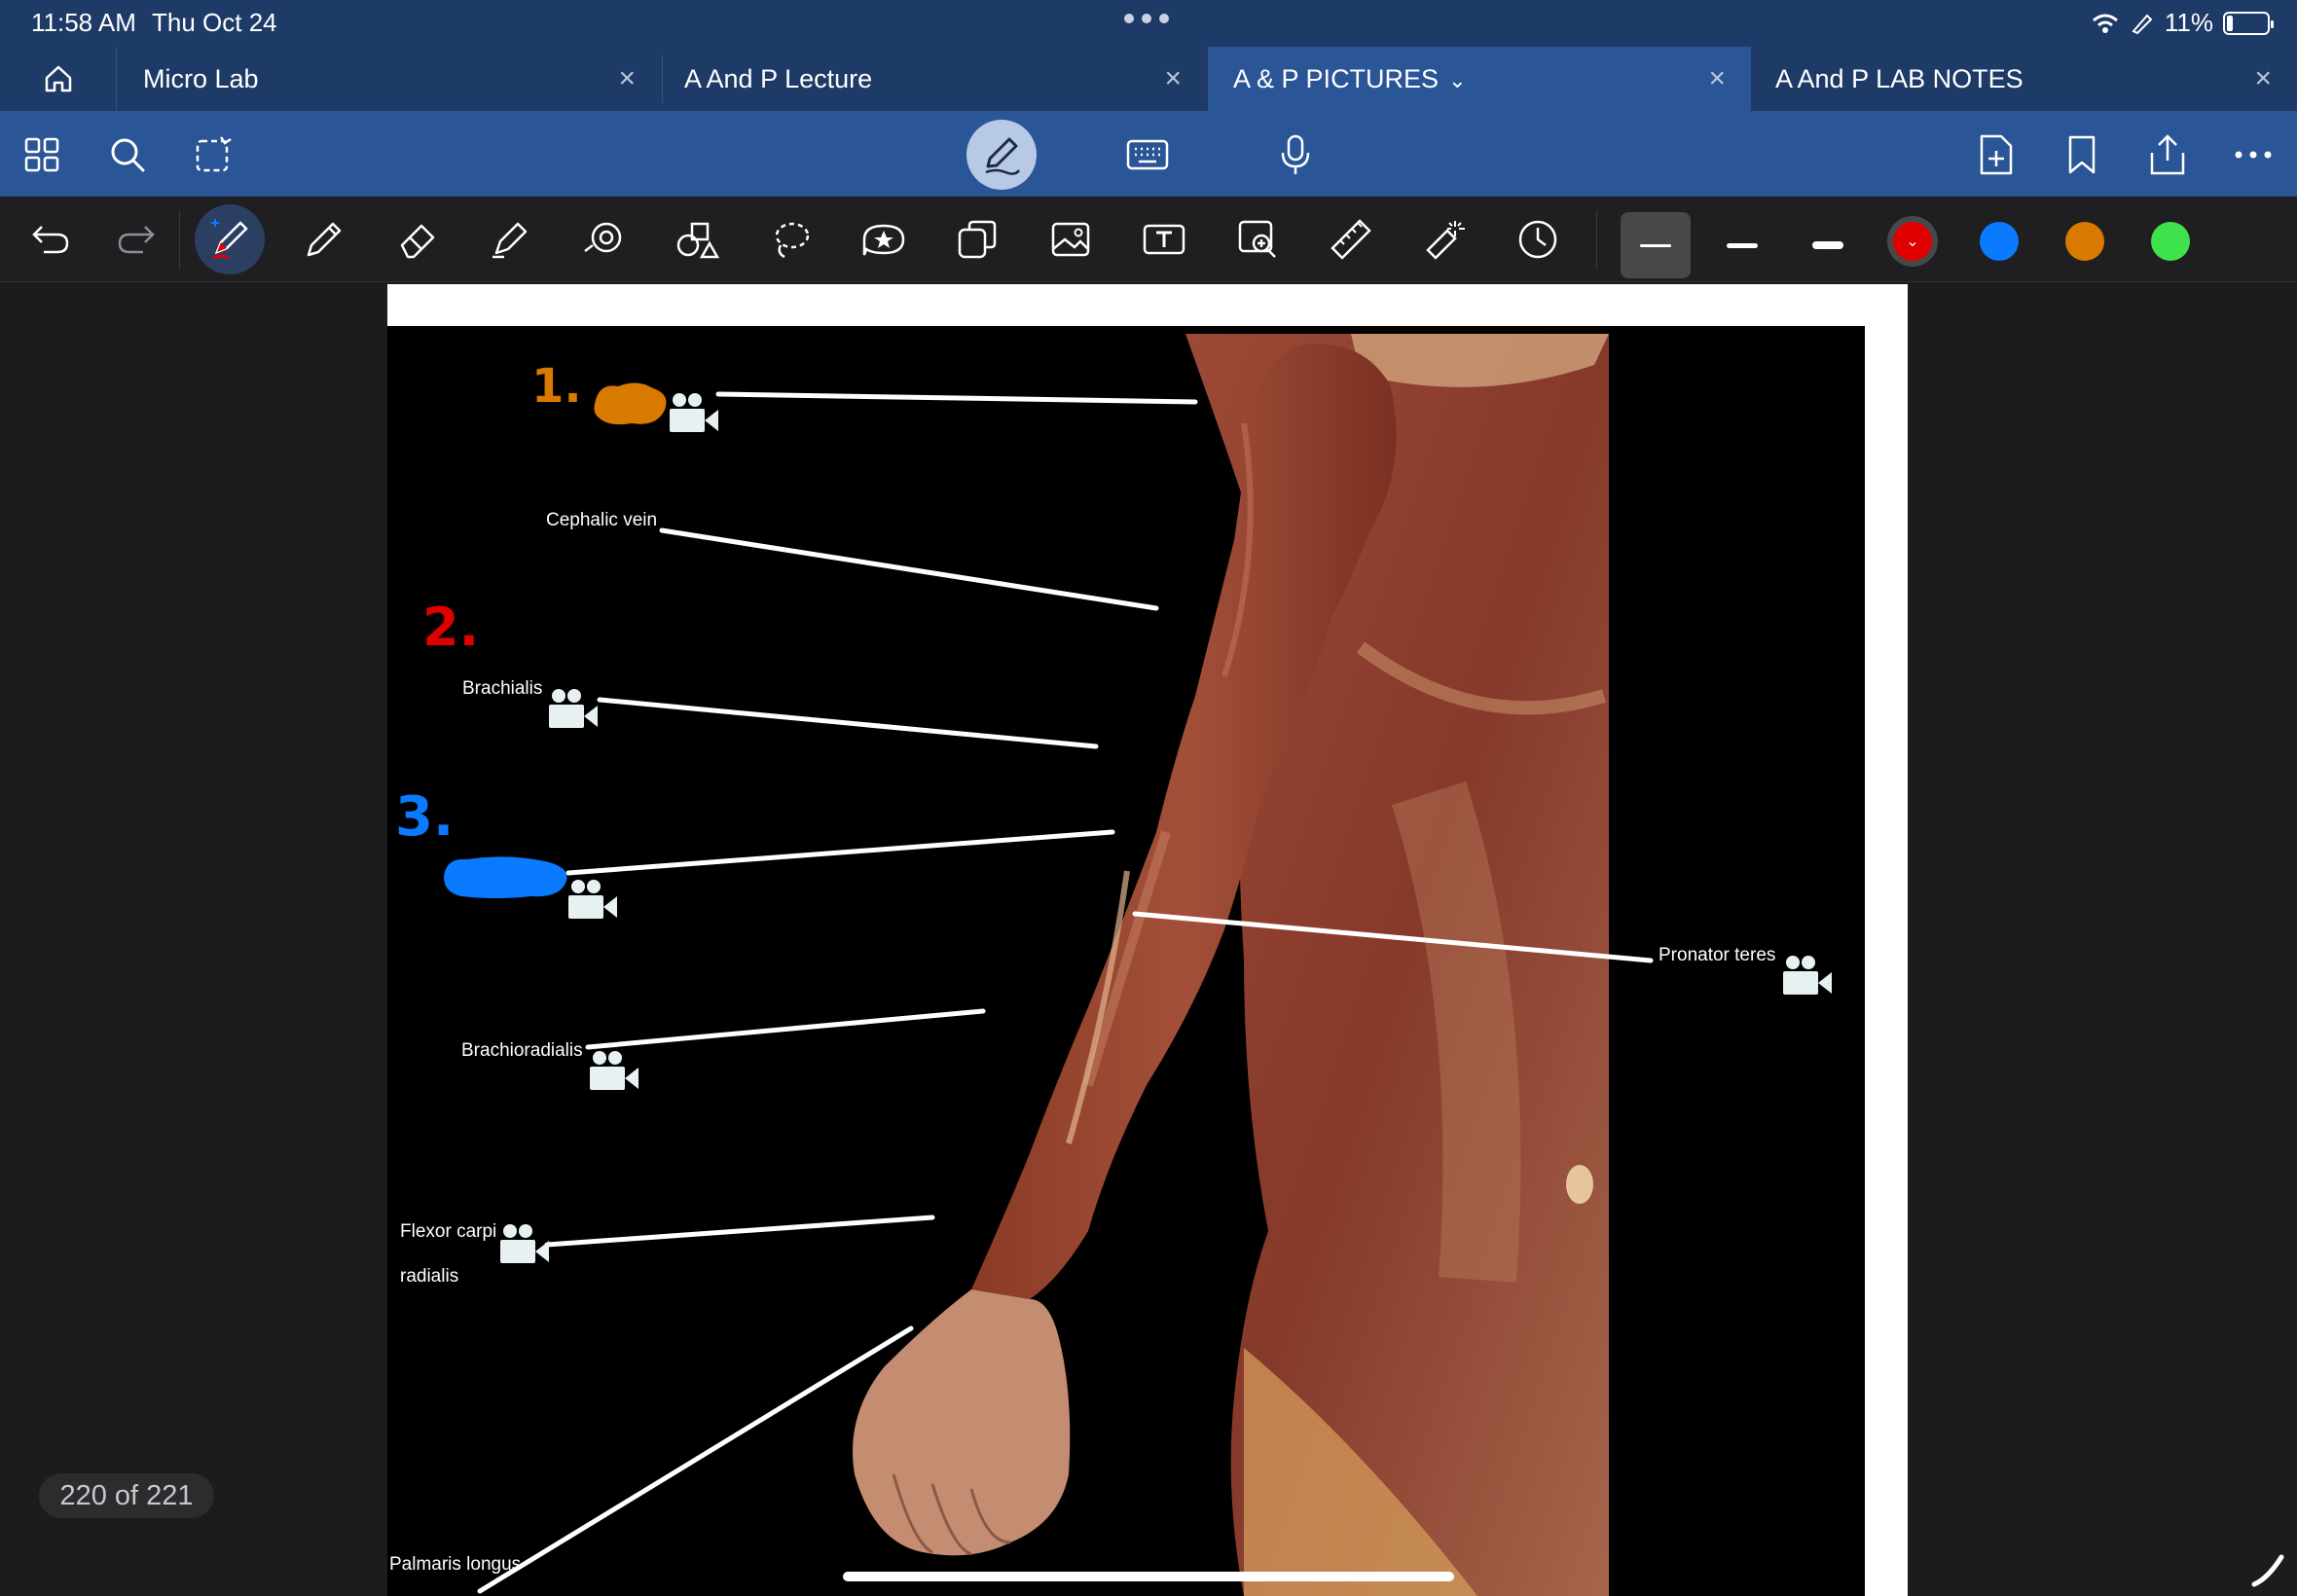 The height and width of the screenshot is (1596, 2297). Describe the element at coordinates (126, 1495) in the screenshot. I see `page-counter: 220 of 221` at that location.